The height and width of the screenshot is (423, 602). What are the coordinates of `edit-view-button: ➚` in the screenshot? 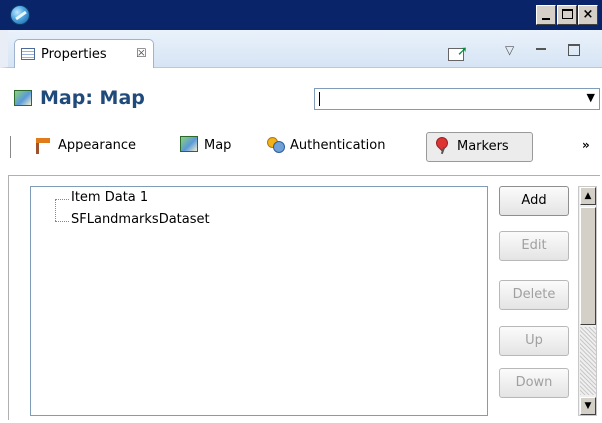 It's located at (459, 53).